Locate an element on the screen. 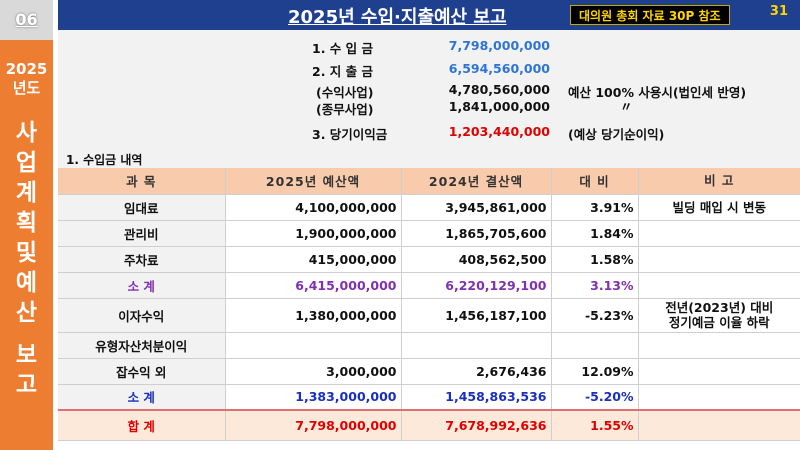 This screenshot has height=450, width=800. summary-note: 〃 is located at coordinates (626, 106).